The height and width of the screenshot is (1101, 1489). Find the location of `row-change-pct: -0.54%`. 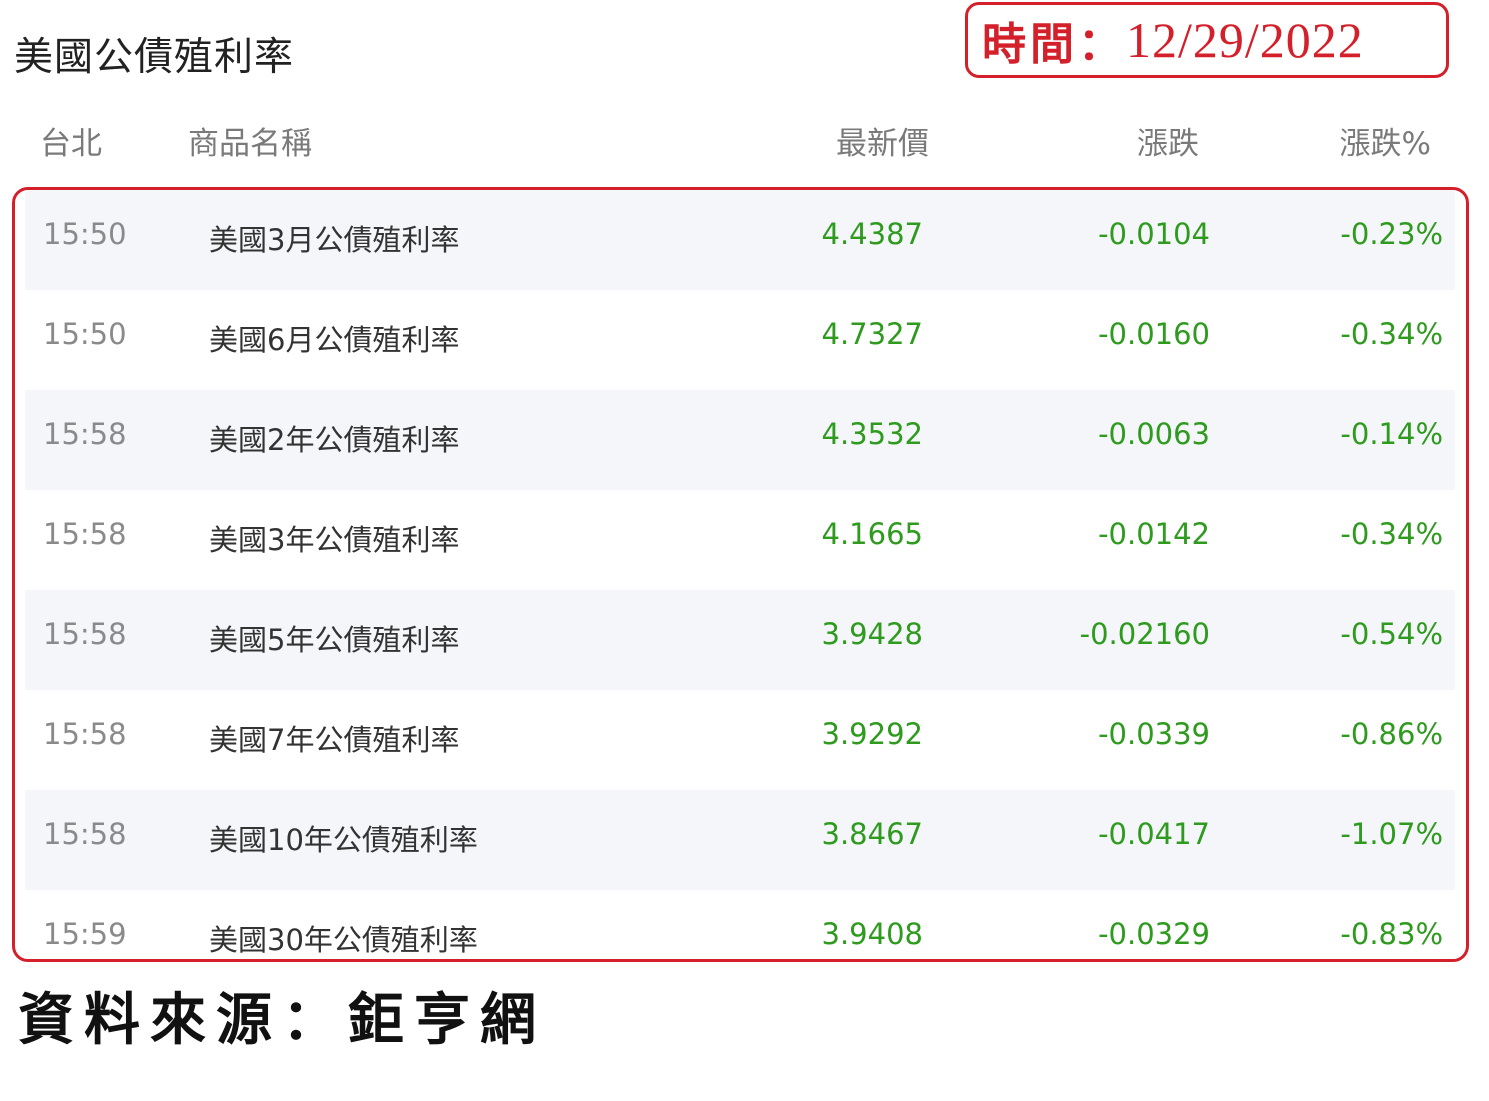

row-change-pct: -0.54% is located at coordinates (1391, 634).